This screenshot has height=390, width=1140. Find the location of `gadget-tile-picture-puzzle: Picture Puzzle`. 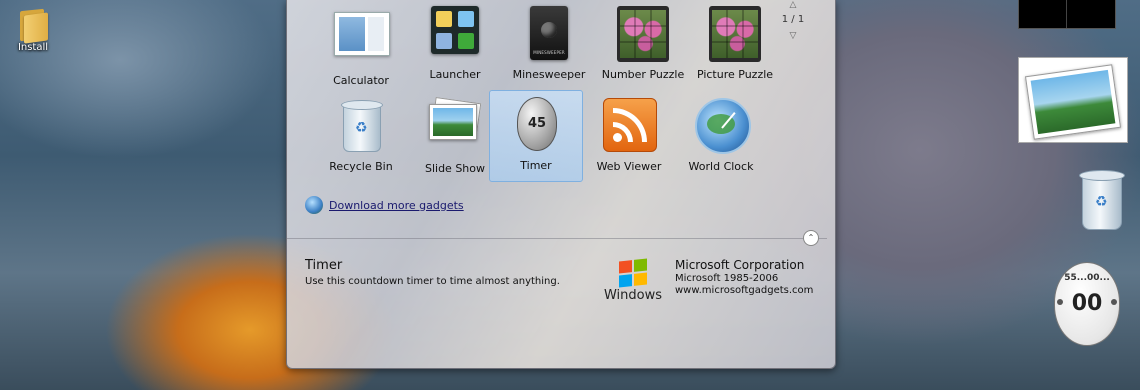

gadget-tile-picture-puzzle: Picture Puzzle is located at coordinates (735, 45).